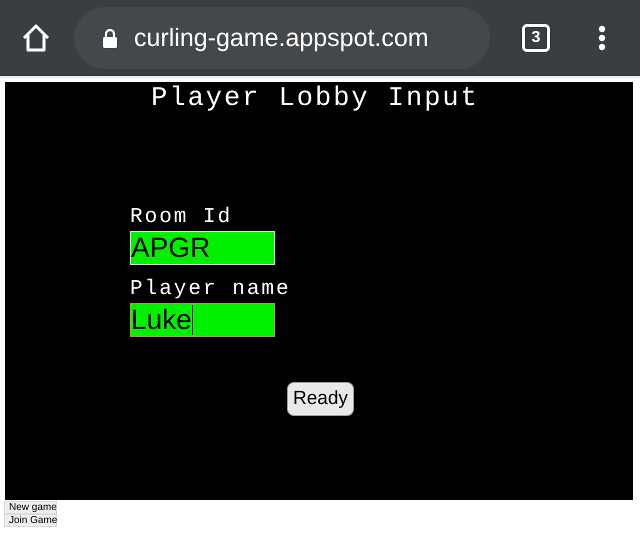  What do you see at coordinates (211, 289) in the screenshot?
I see `field-label: Player name` at bounding box center [211, 289].